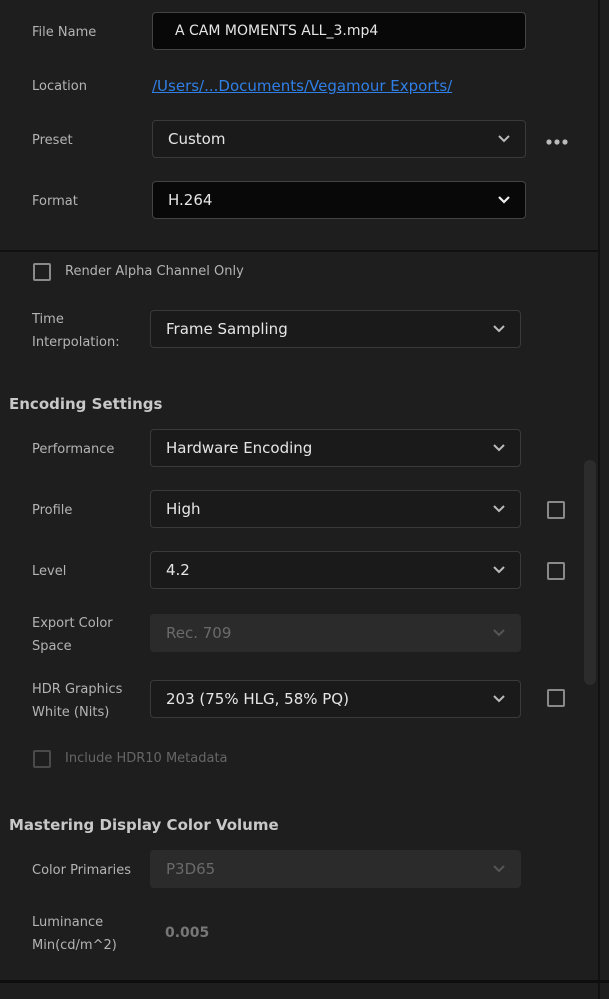 The width and height of the screenshot is (609, 999). What do you see at coordinates (55, 201) in the screenshot?
I see `format-label: Format` at bounding box center [55, 201].